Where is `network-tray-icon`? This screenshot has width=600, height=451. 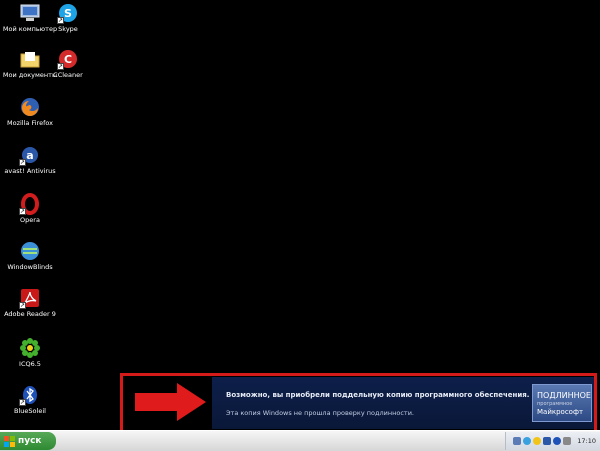 network-tray-icon is located at coordinates (517, 441).